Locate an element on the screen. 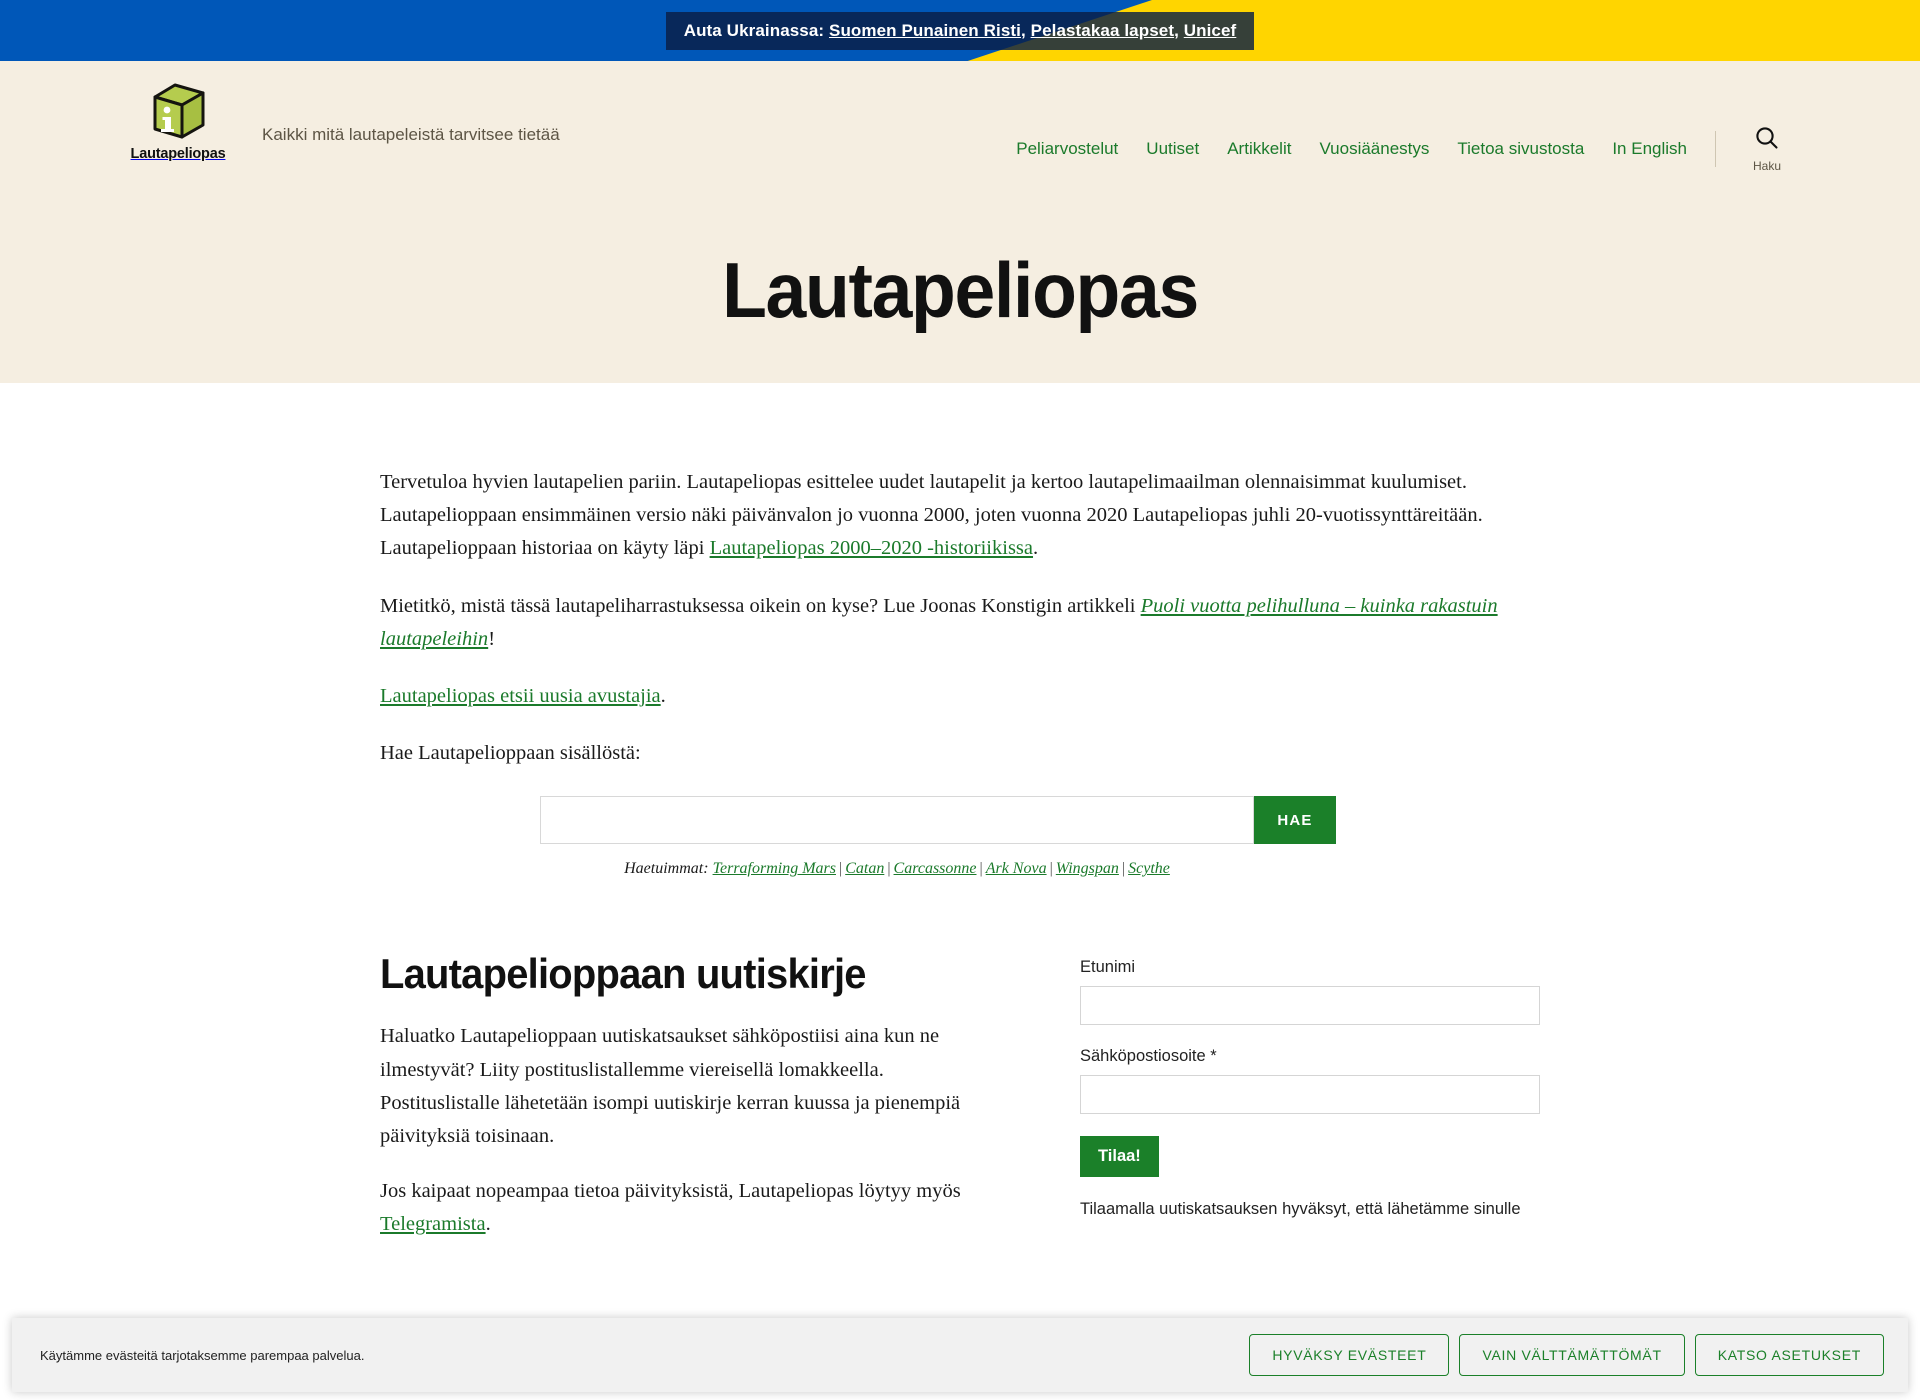  site-search-form: HAE is located at coordinates (1040, 820).